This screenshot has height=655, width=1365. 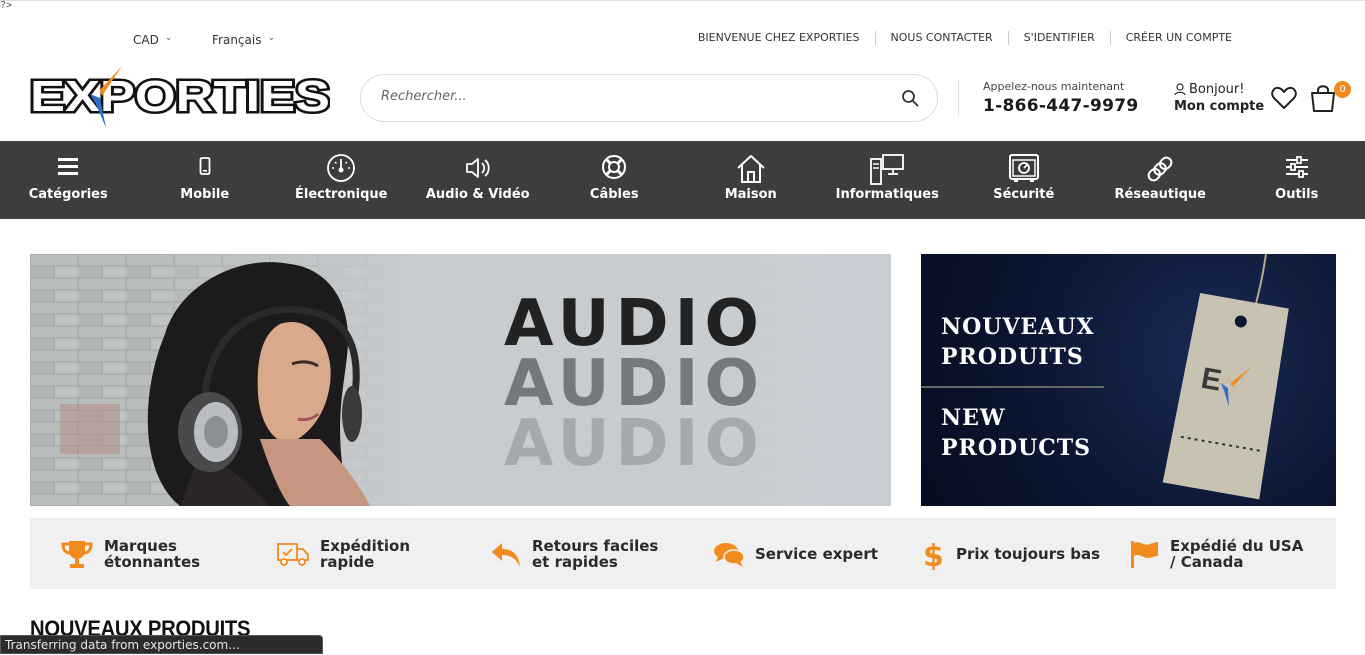 What do you see at coordinates (1180, 89) in the screenshot?
I see `user-icon` at bounding box center [1180, 89].